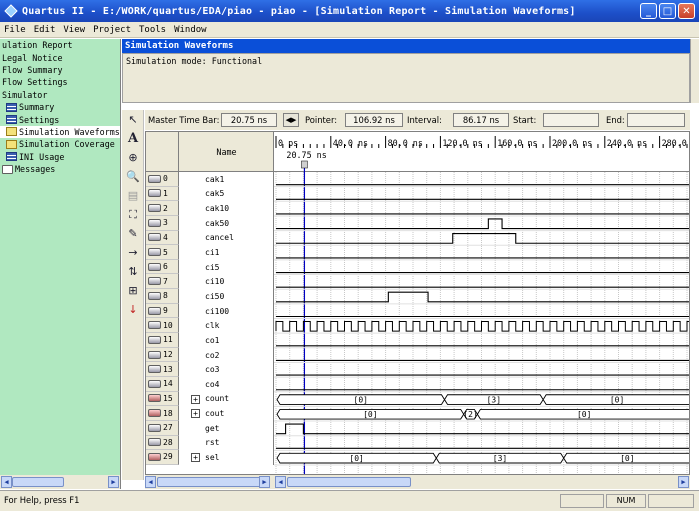  What do you see at coordinates (686, 11) in the screenshot?
I see `close-button: ✕` at bounding box center [686, 11].